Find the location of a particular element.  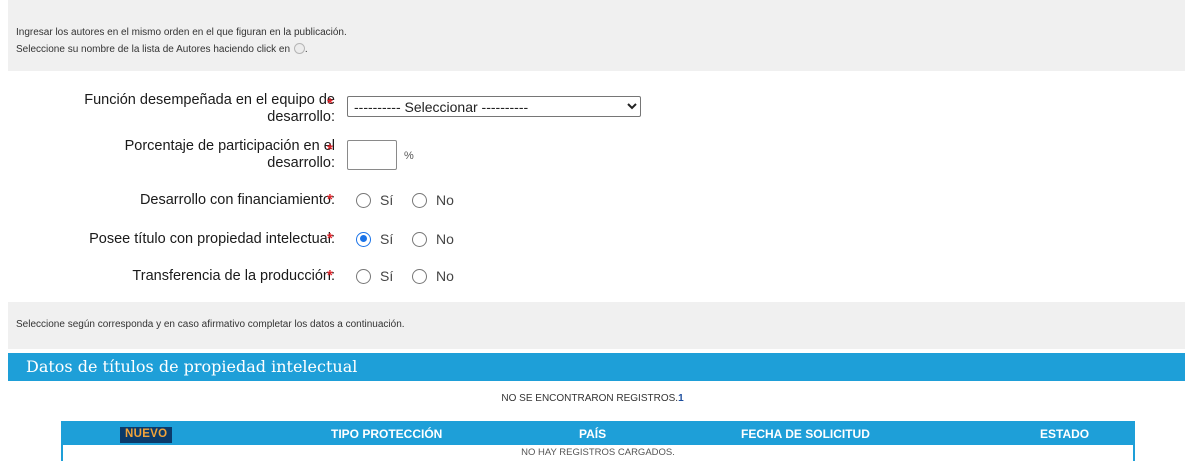

porcentaje-input is located at coordinates (372, 155).